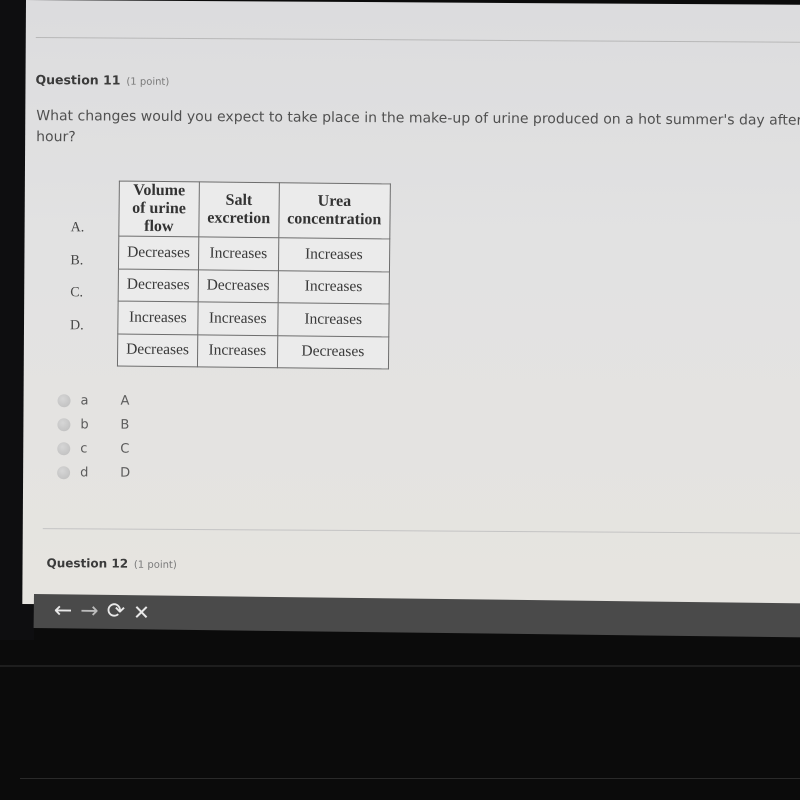  What do you see at coordinates (125, 425) in the screenshot?
I see `option-value: B` at bounding box center [125, 425].